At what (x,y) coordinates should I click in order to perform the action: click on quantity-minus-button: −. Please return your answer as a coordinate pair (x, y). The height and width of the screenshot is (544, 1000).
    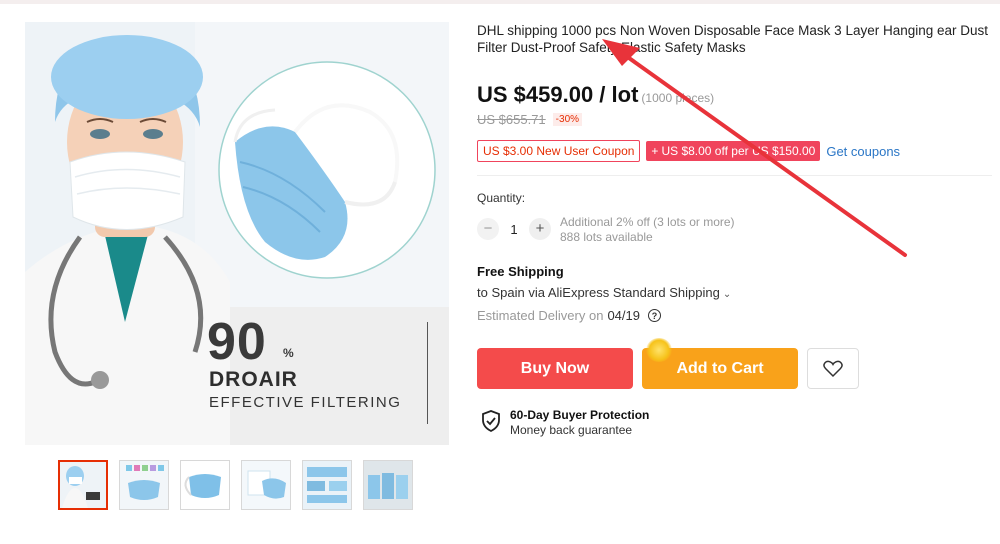
    Looking at the image, I should click on (488, 229).